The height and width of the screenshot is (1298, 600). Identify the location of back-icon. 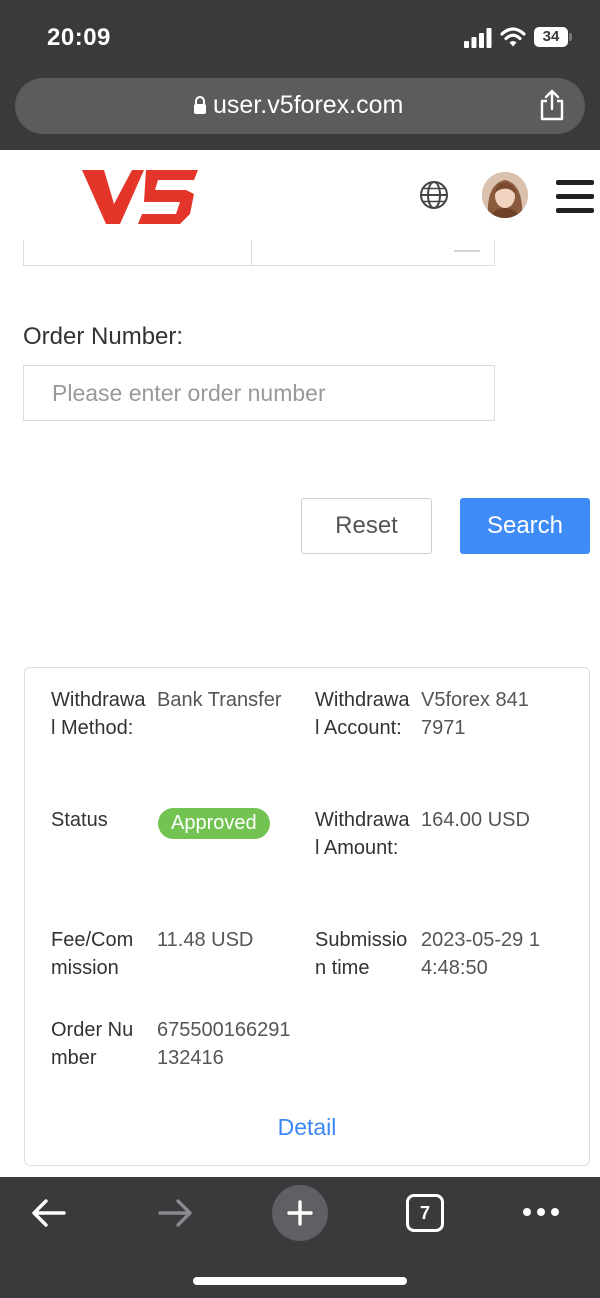
(49, 1213).